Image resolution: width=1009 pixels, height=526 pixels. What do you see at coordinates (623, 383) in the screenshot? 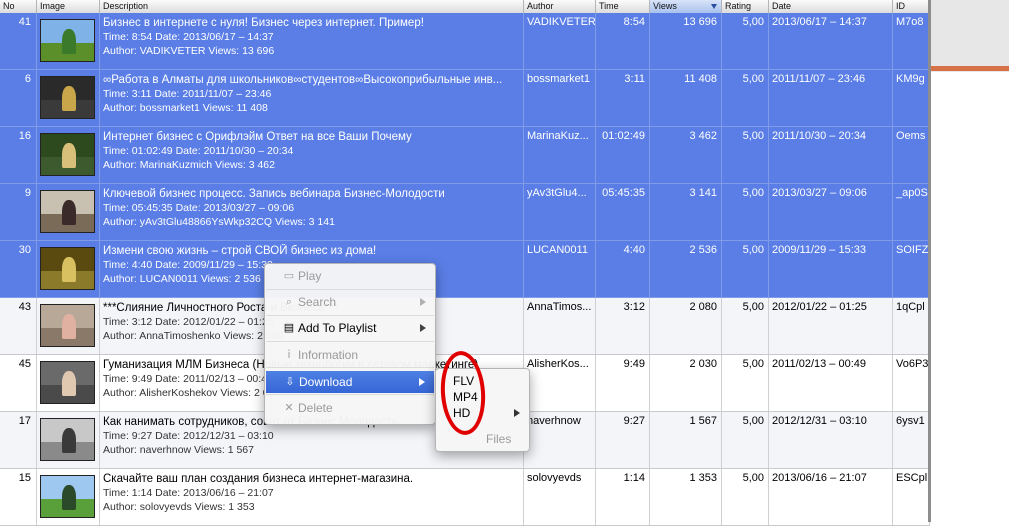
I see `cell-time: 9:49` at bounding box center [623, 383].